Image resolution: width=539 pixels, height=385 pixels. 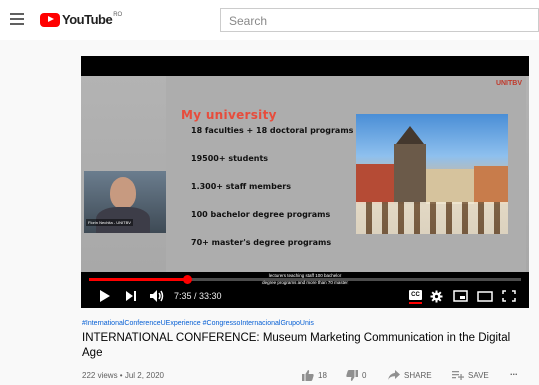 I want to click on thumbs-down-icon, so click(x=352, y=375).